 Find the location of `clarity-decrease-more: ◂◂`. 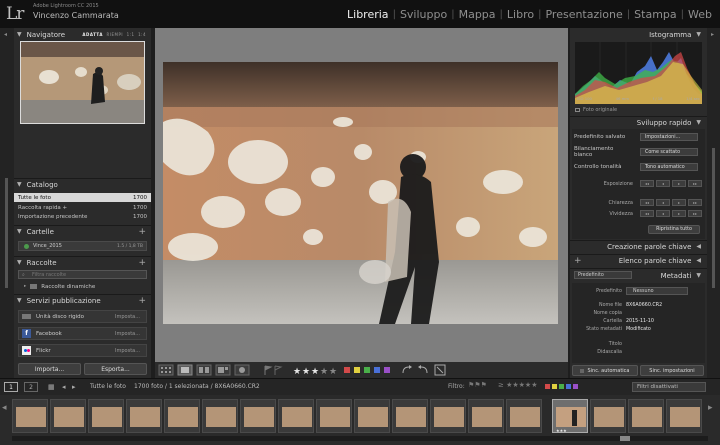

clarity-decrease-more: ◂◂ is located at coordinates (647, 202).